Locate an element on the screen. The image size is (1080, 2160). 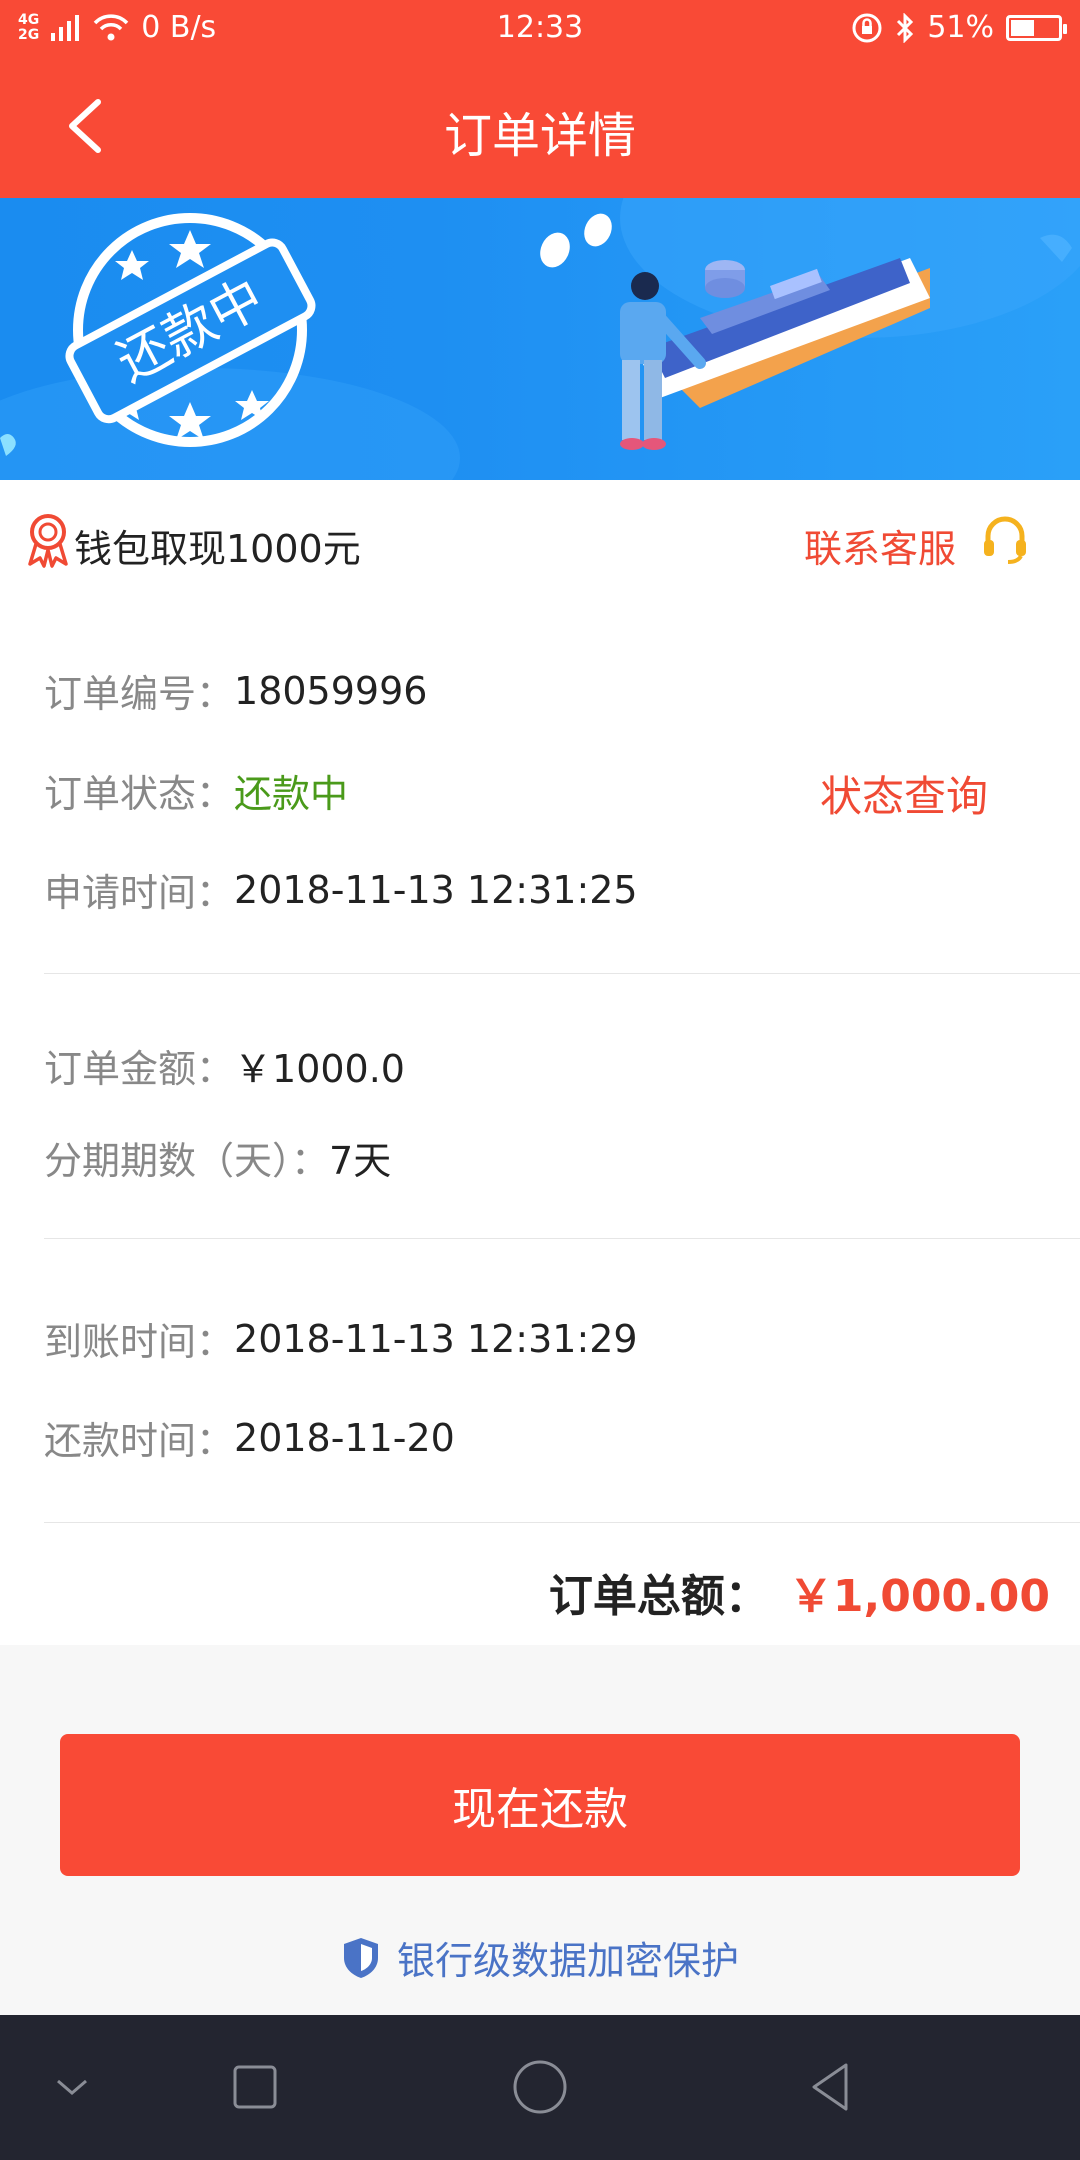
installment-period-label: 分期期数（天）： is located at coordinates (187, 1161).